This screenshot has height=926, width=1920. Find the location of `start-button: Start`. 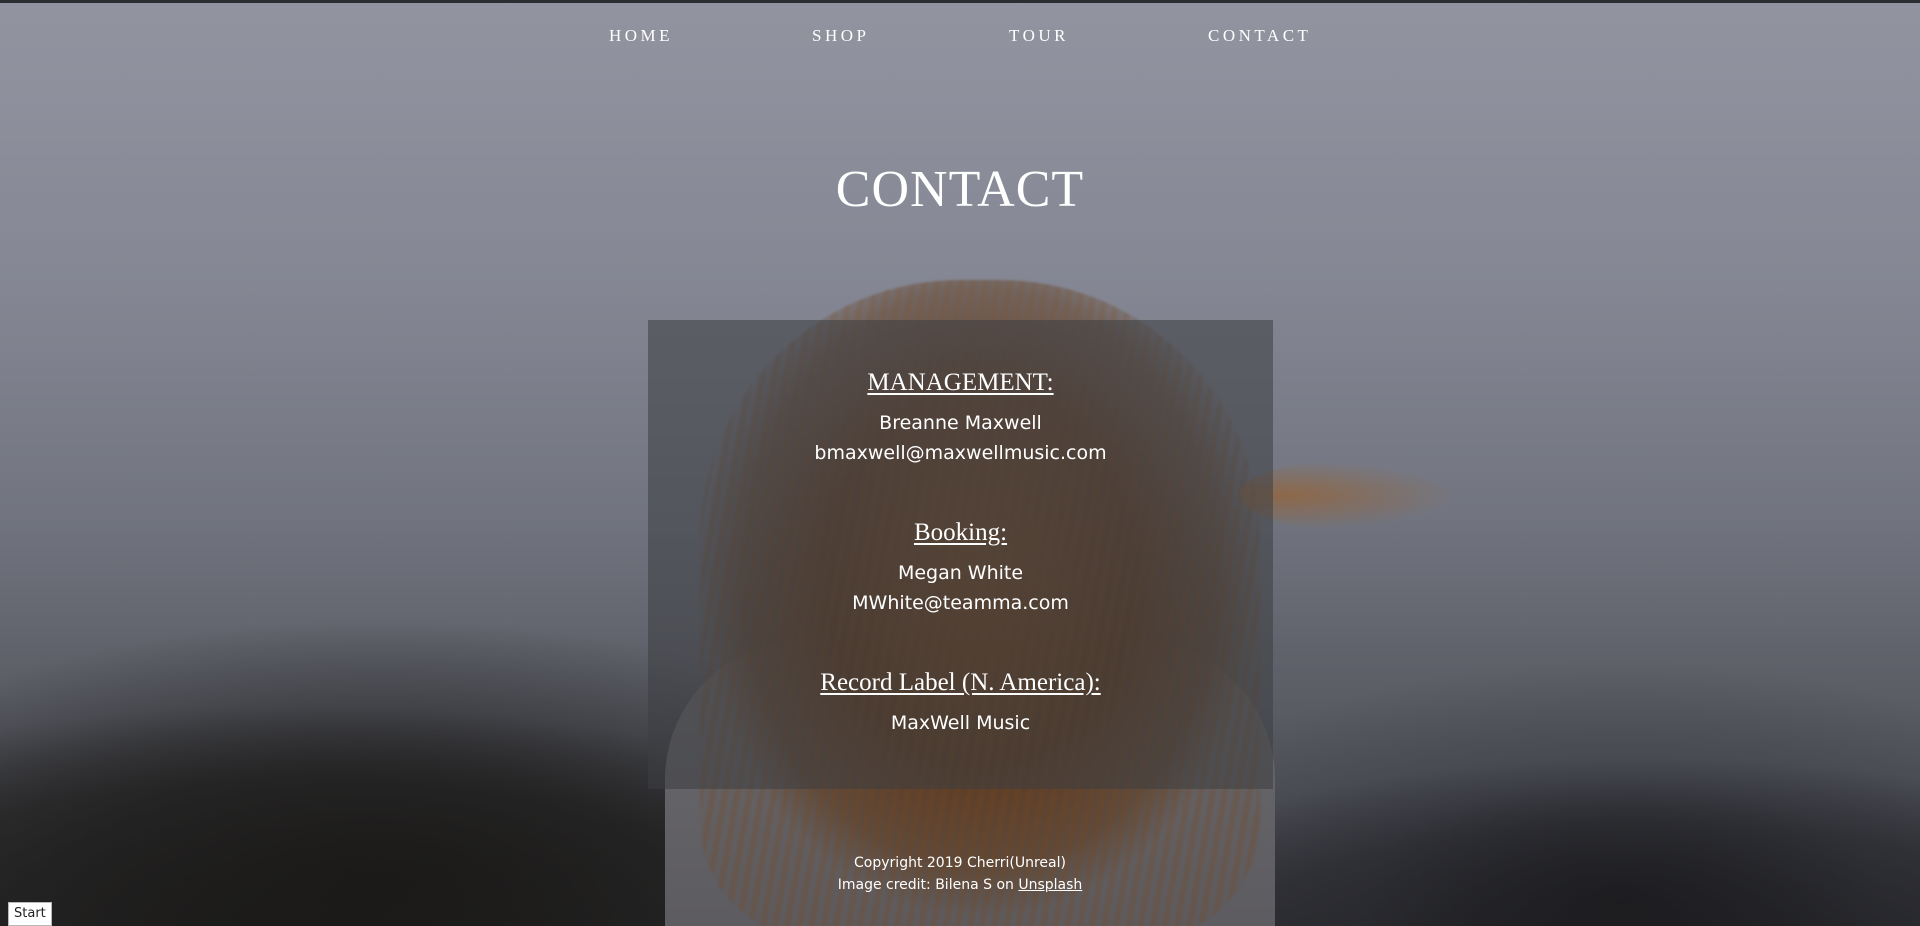

start-button: Start is located at coordinates (30, 914).